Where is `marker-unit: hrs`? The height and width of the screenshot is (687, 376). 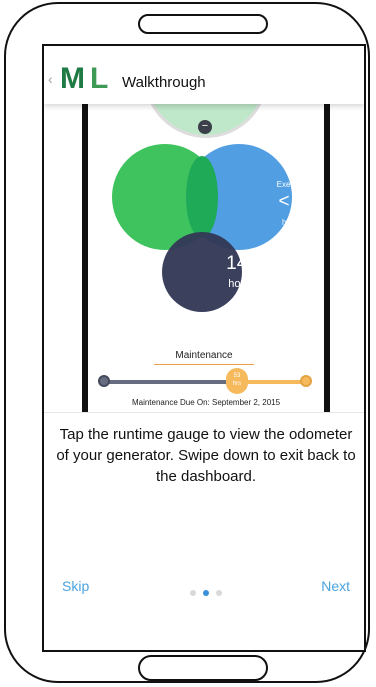
marker-unit: hrs is located at coordinates (237, 384).